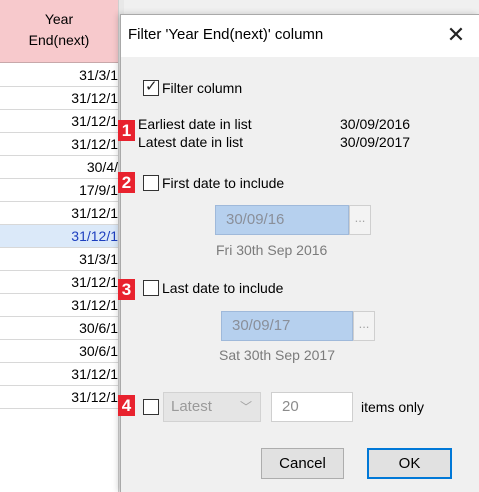 The image size is (479, 492). I want to click on last-date-hint: Sat 30th Sep 2017, so click(277, 355).